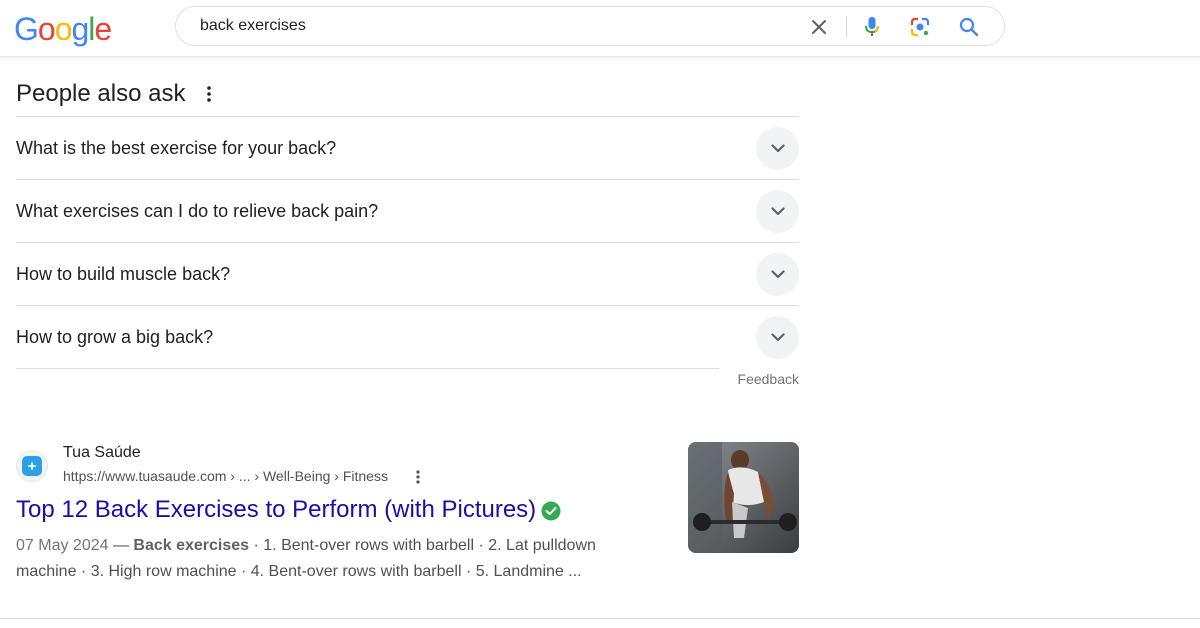  Describe the element at coordinates (819, 27) in the screenshot. I see `close-icon` at that location.